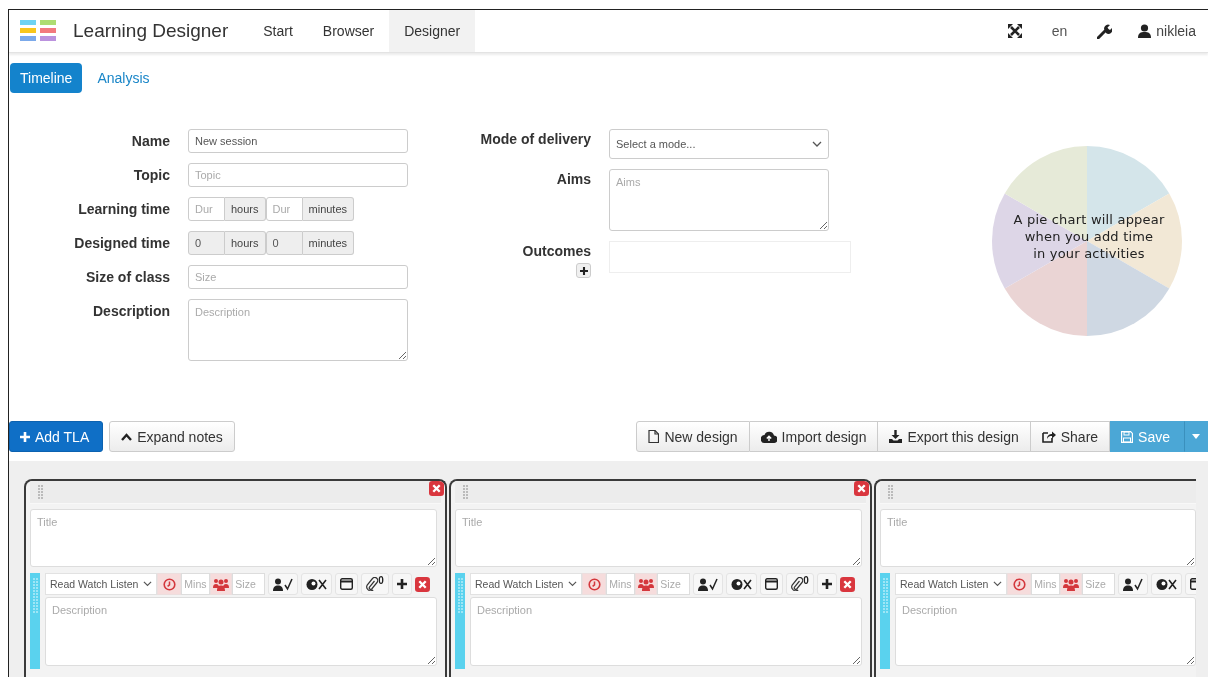 This screenshot has height=677, width=1208. Describe the element at coordinates (1059, 31) in the screenshot. I see `language-selector: en` at that location.